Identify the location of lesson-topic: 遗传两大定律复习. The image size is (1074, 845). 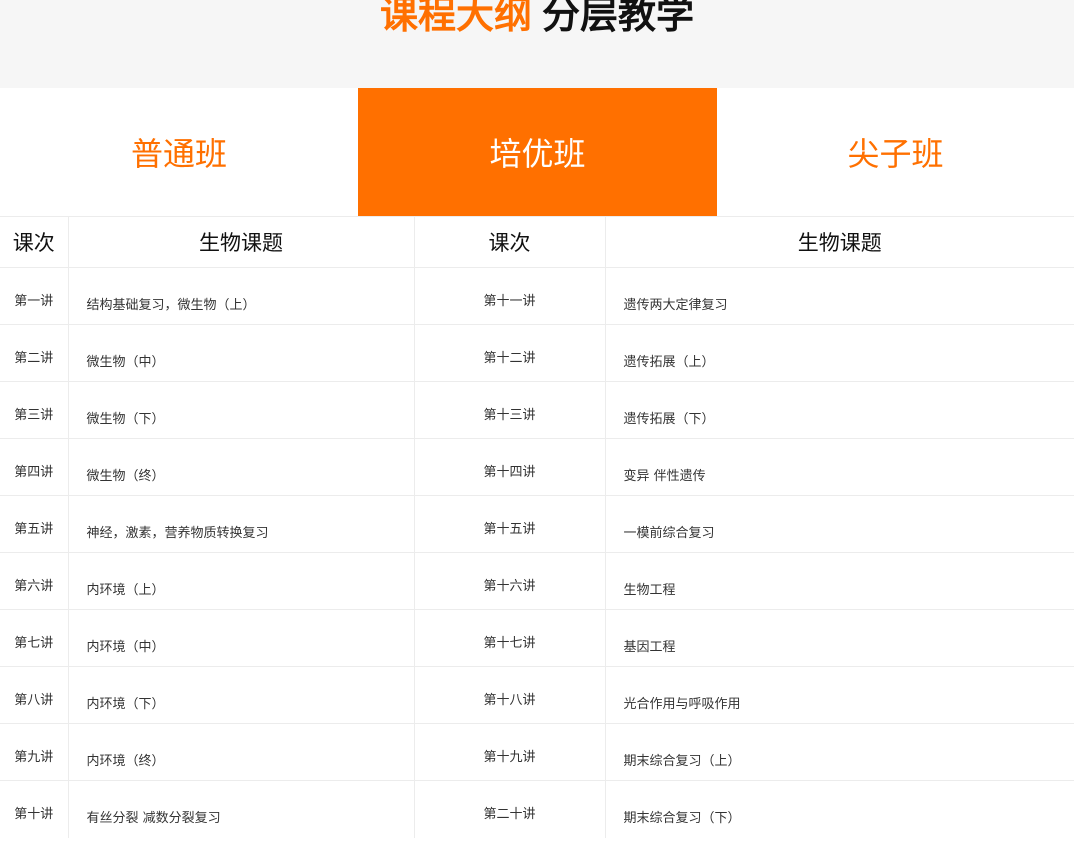
(839, 296).